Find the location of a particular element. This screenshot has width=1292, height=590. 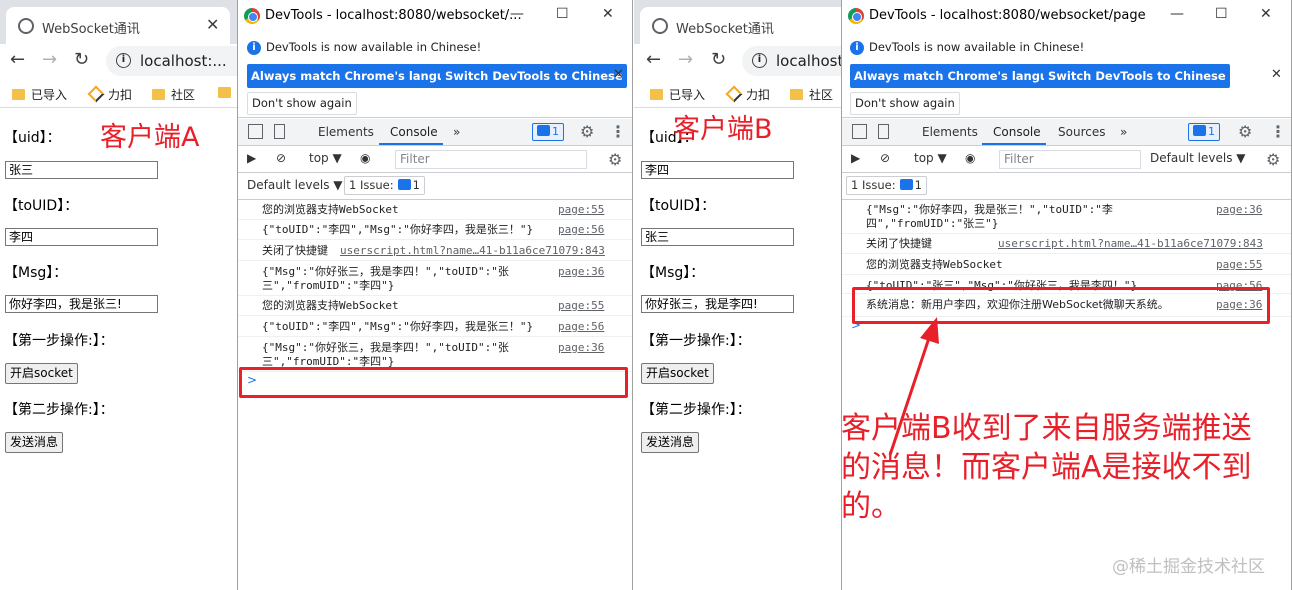

browser-tab: WebSocket通讯 is located at coordinates (741, 25).